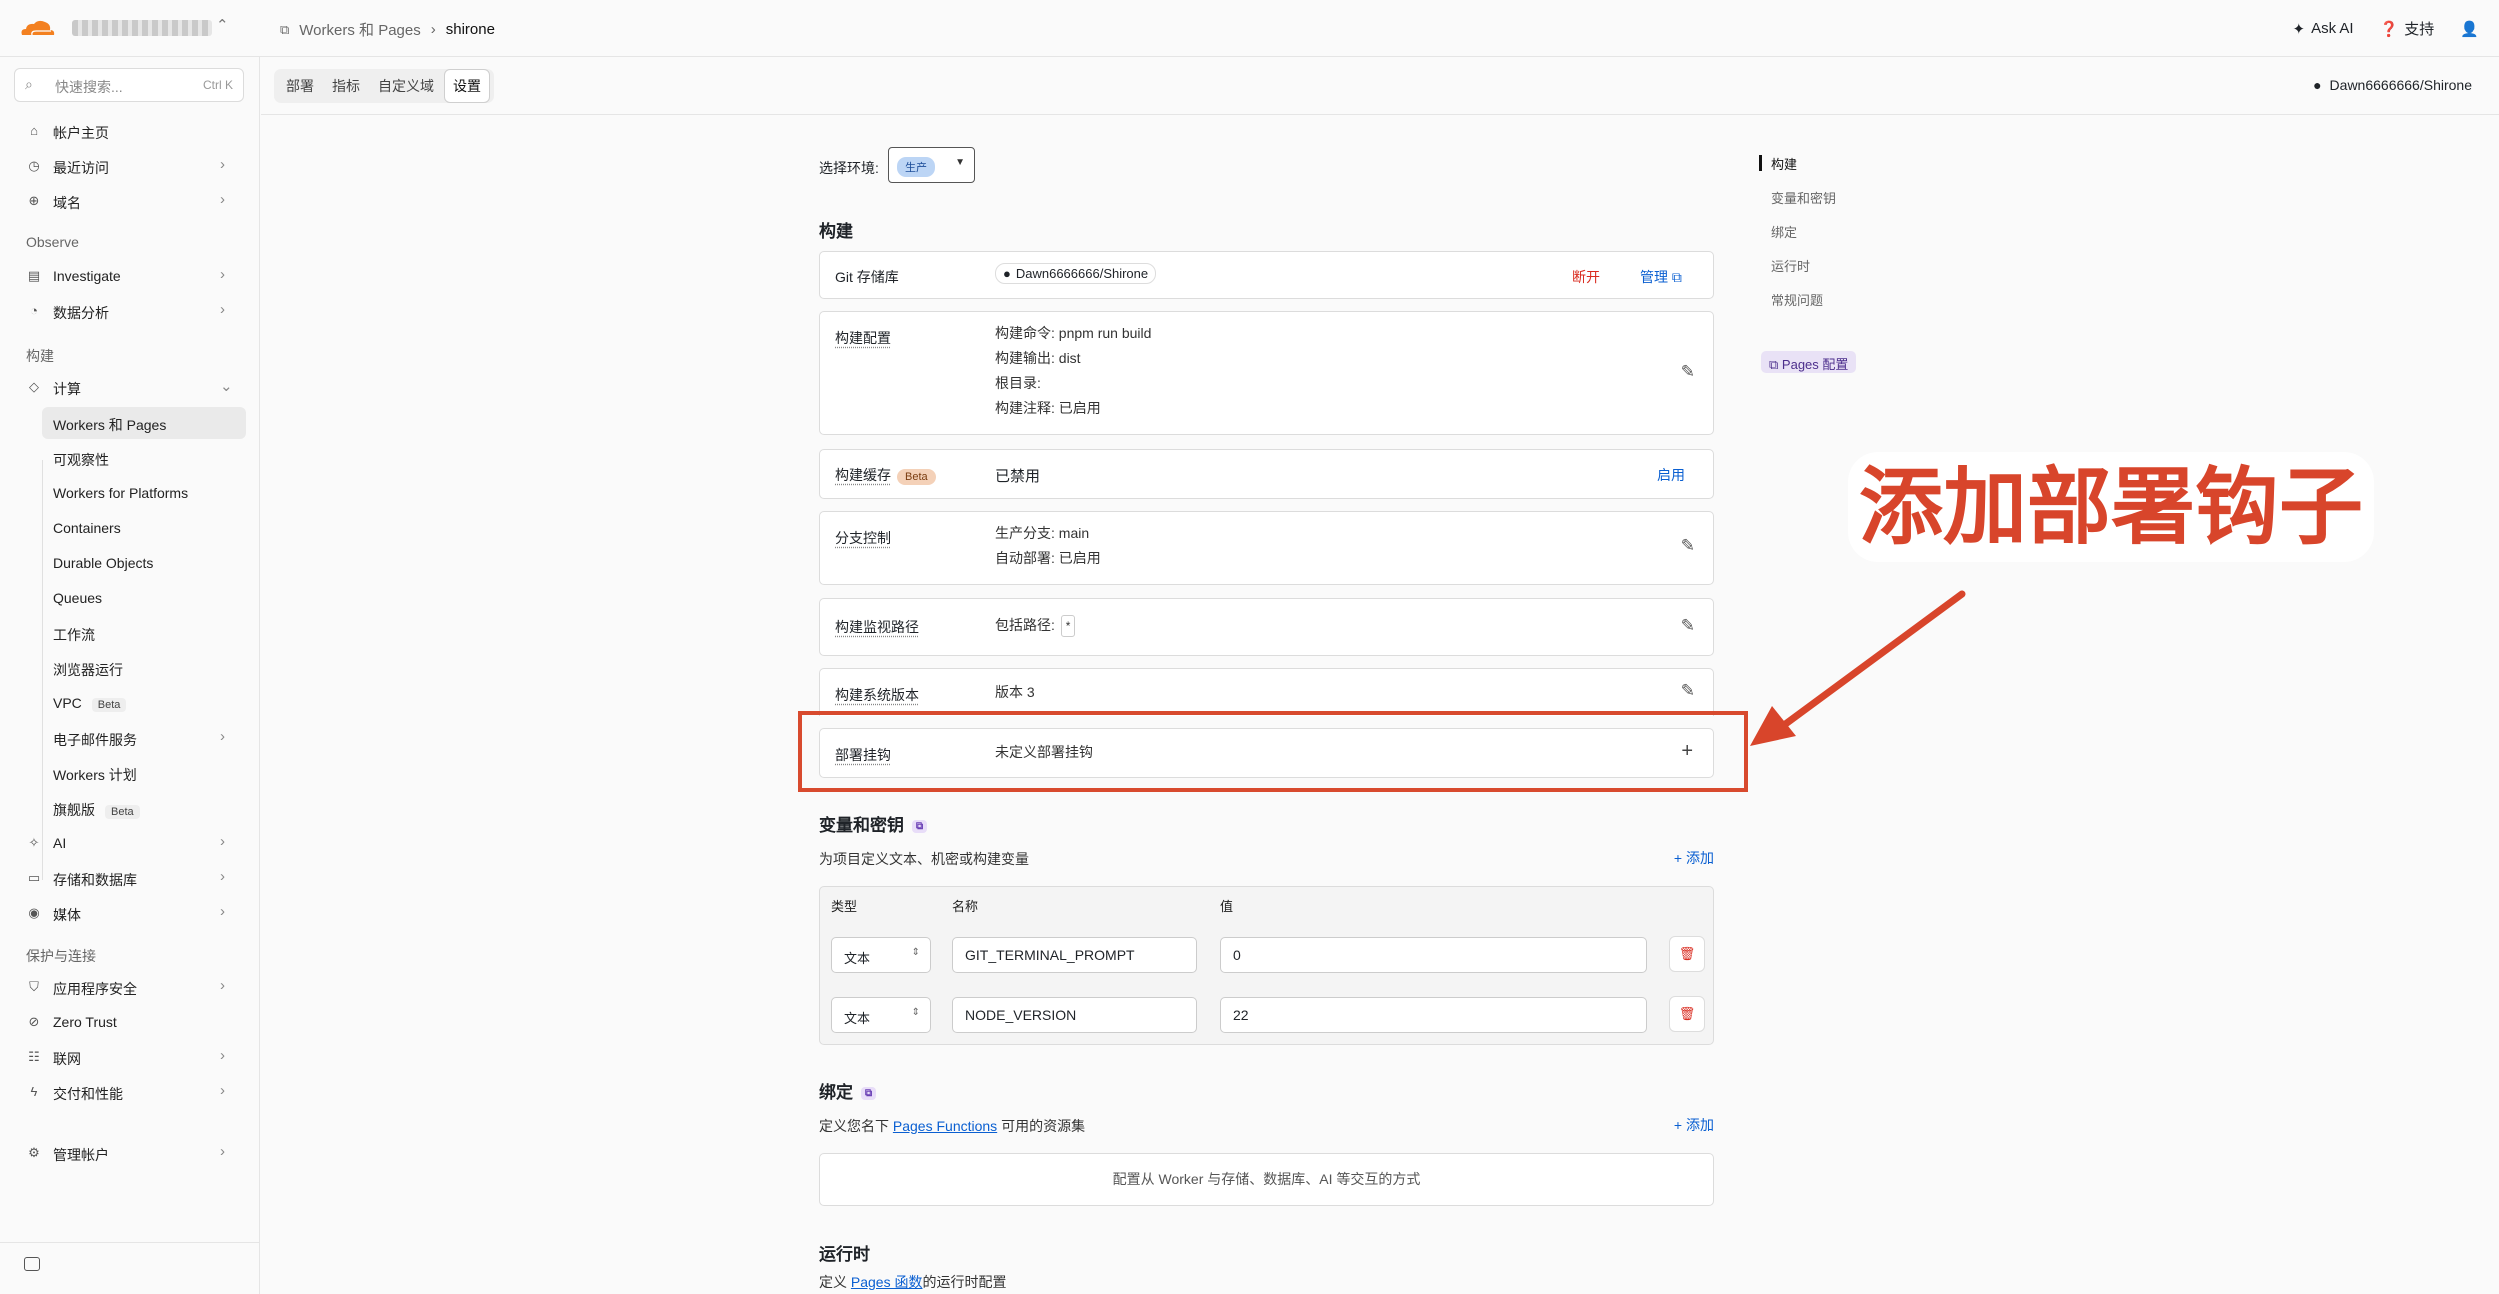  What do you see at coordinates (222, 25) in the screenshot?
I see `chevron-updown-icon: ⌃` at bounding box center [222, 25].